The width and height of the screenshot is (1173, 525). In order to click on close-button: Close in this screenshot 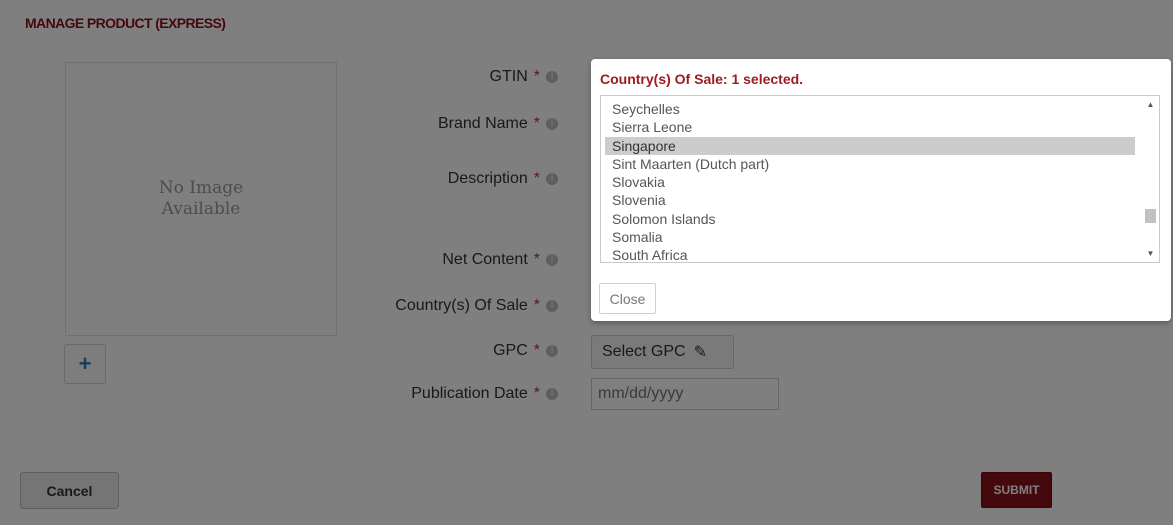, I will do `click(627, 298)`.